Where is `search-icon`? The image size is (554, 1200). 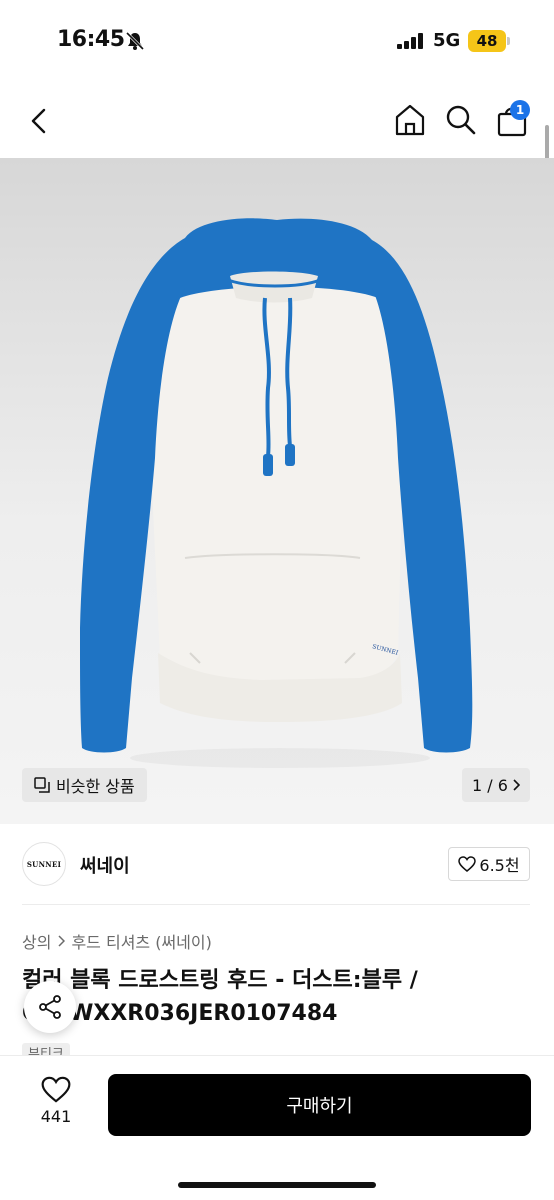
search-icon is located at coordinates (461, 120).